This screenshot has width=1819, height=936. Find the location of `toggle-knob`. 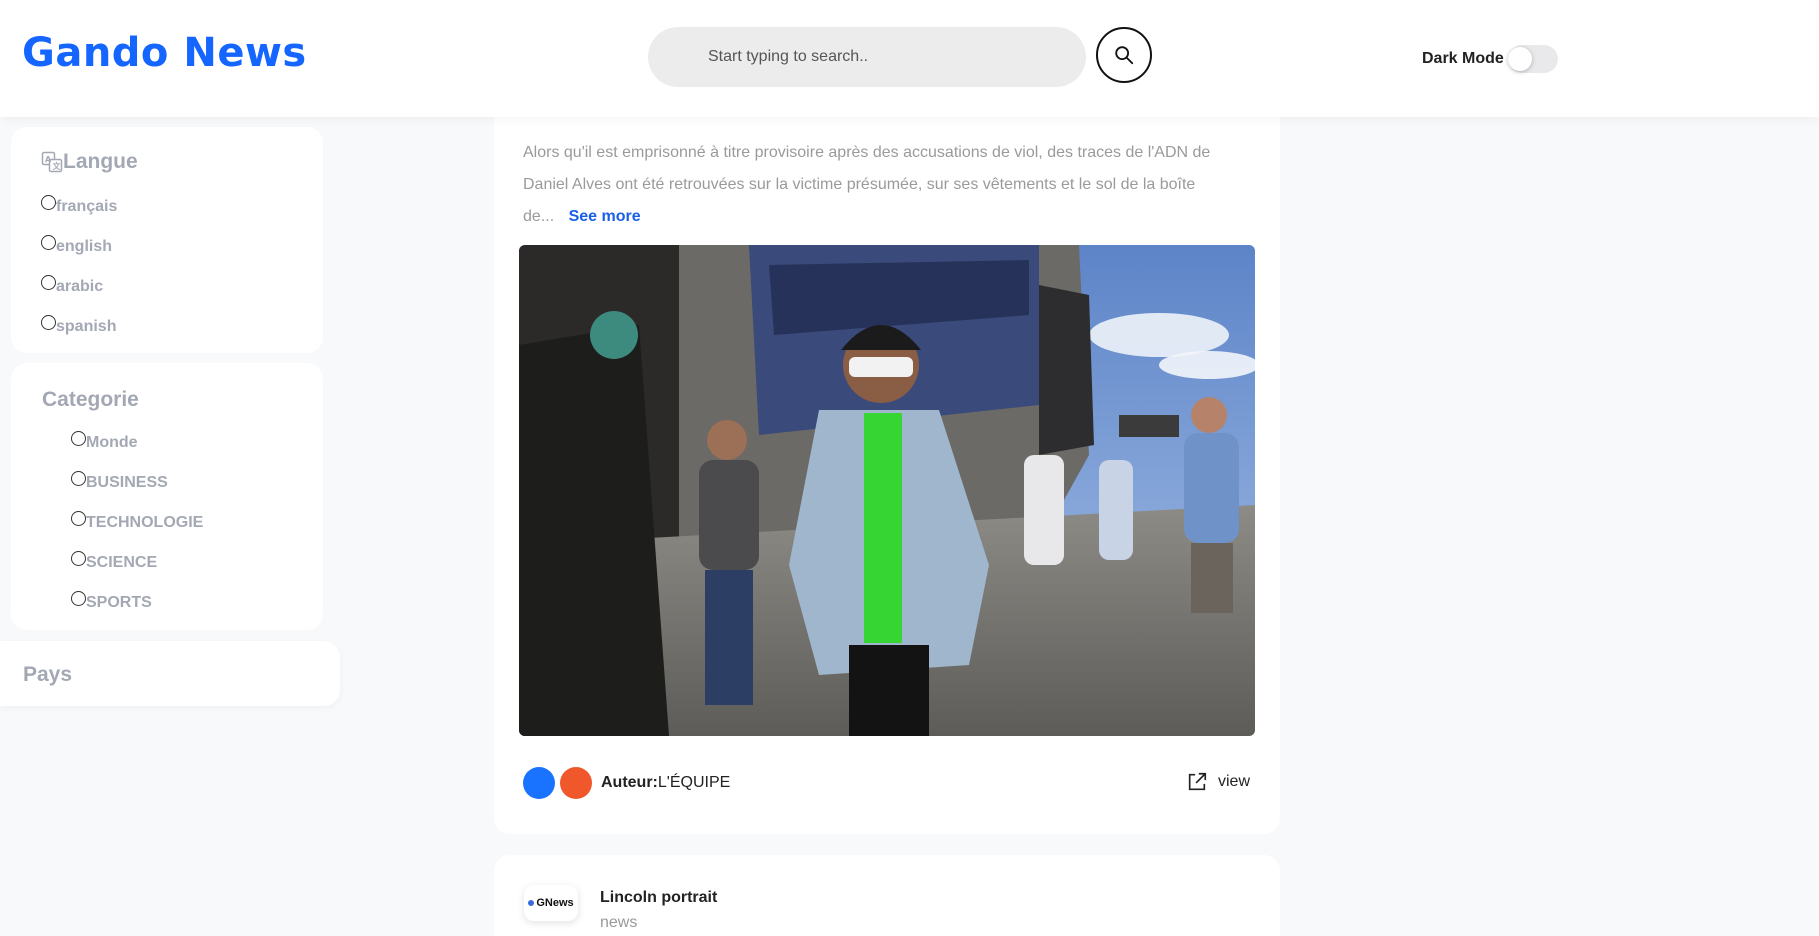

toggle-knob is located at coordinates (1520, 59).